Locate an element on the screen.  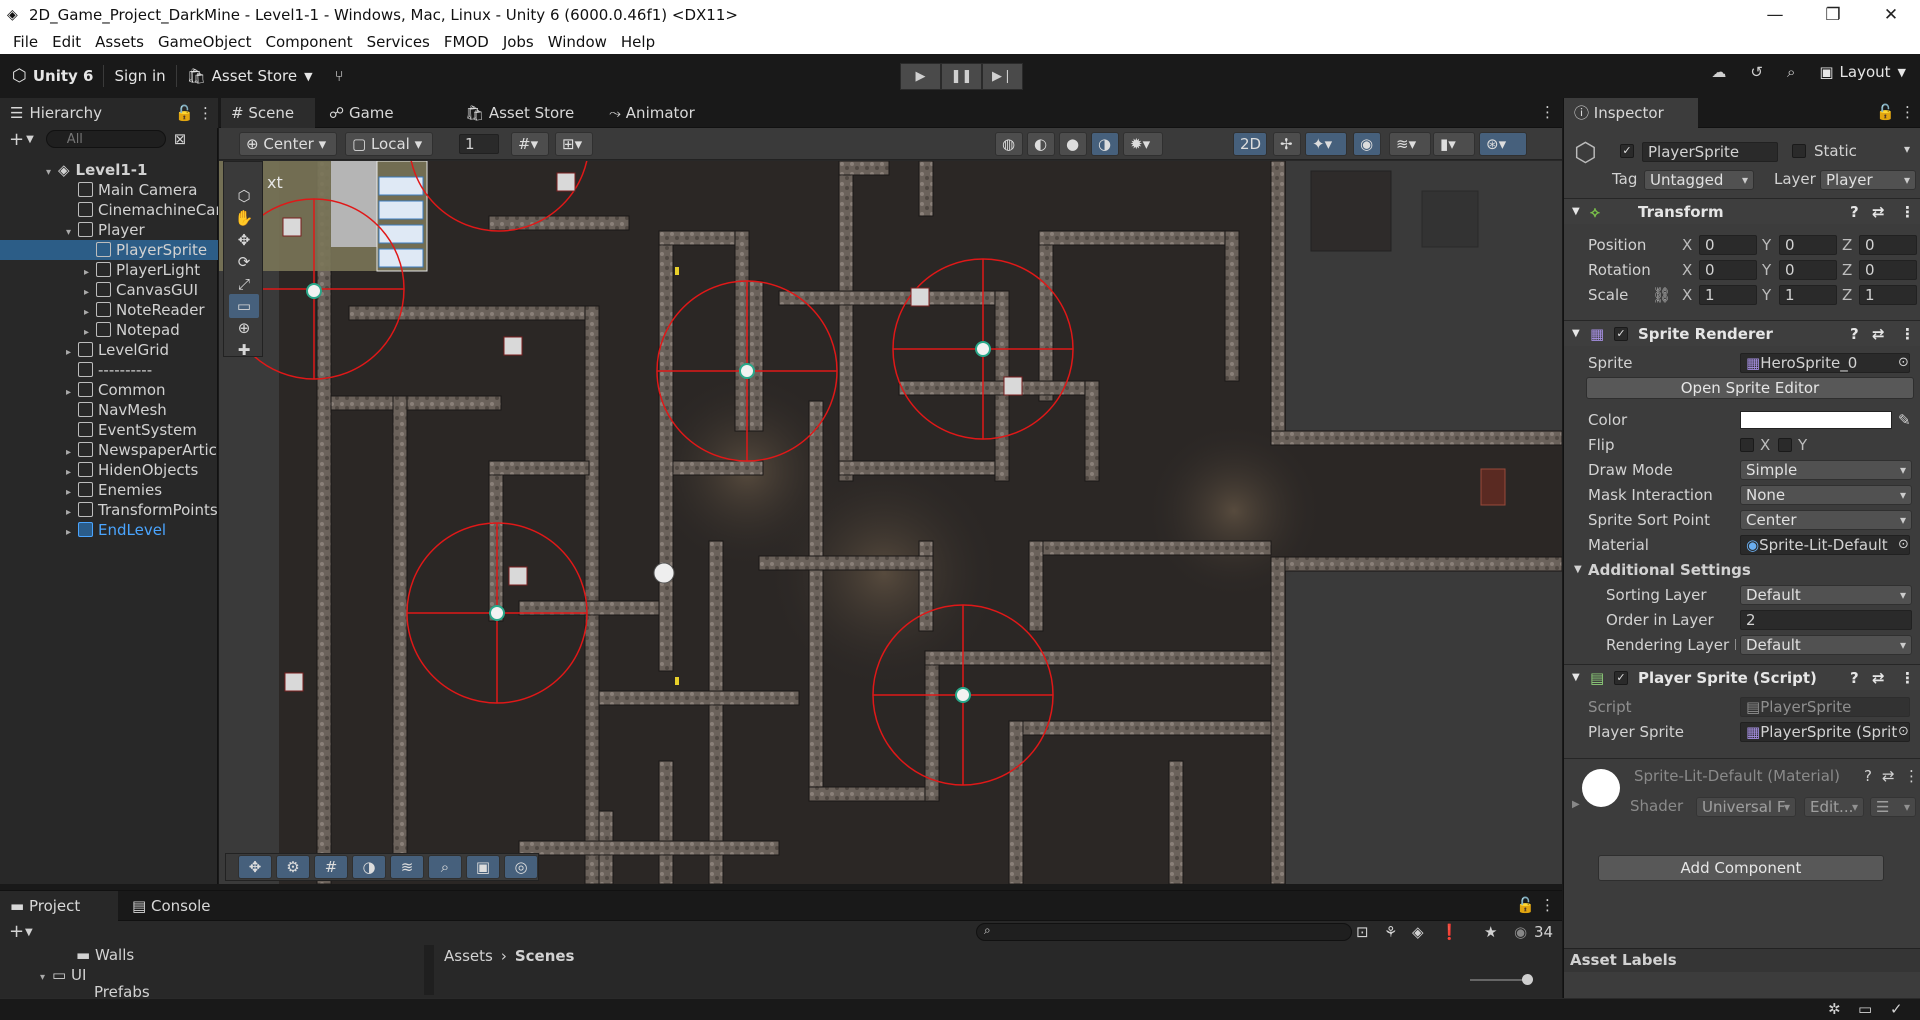
screen-icon: ▣ is located at coordinates (483, 867).